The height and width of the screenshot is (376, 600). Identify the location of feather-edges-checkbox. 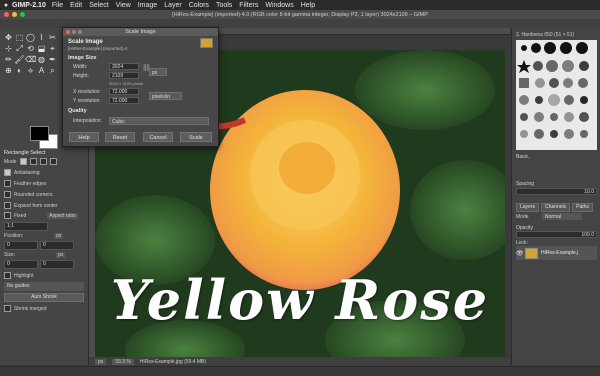
(7, 183).